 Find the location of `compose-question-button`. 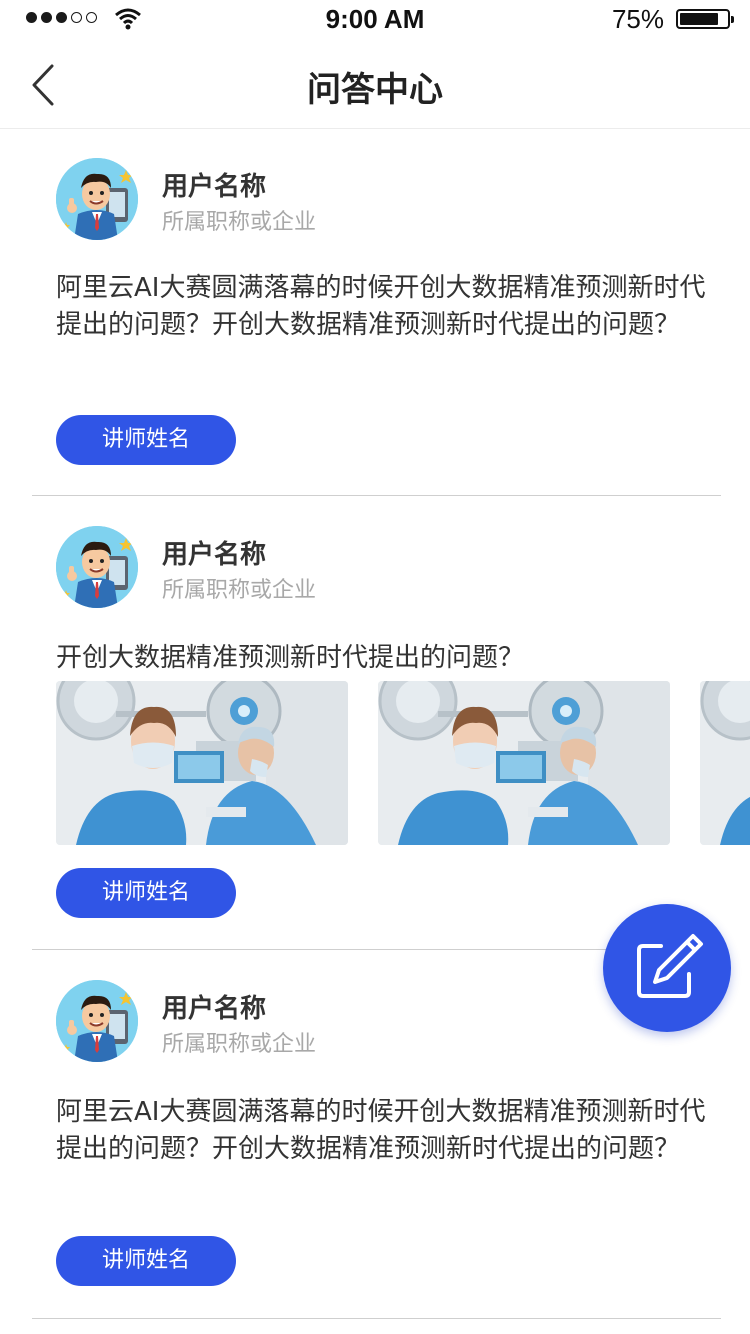

compose-question-button is located at coordinates (667, 968).